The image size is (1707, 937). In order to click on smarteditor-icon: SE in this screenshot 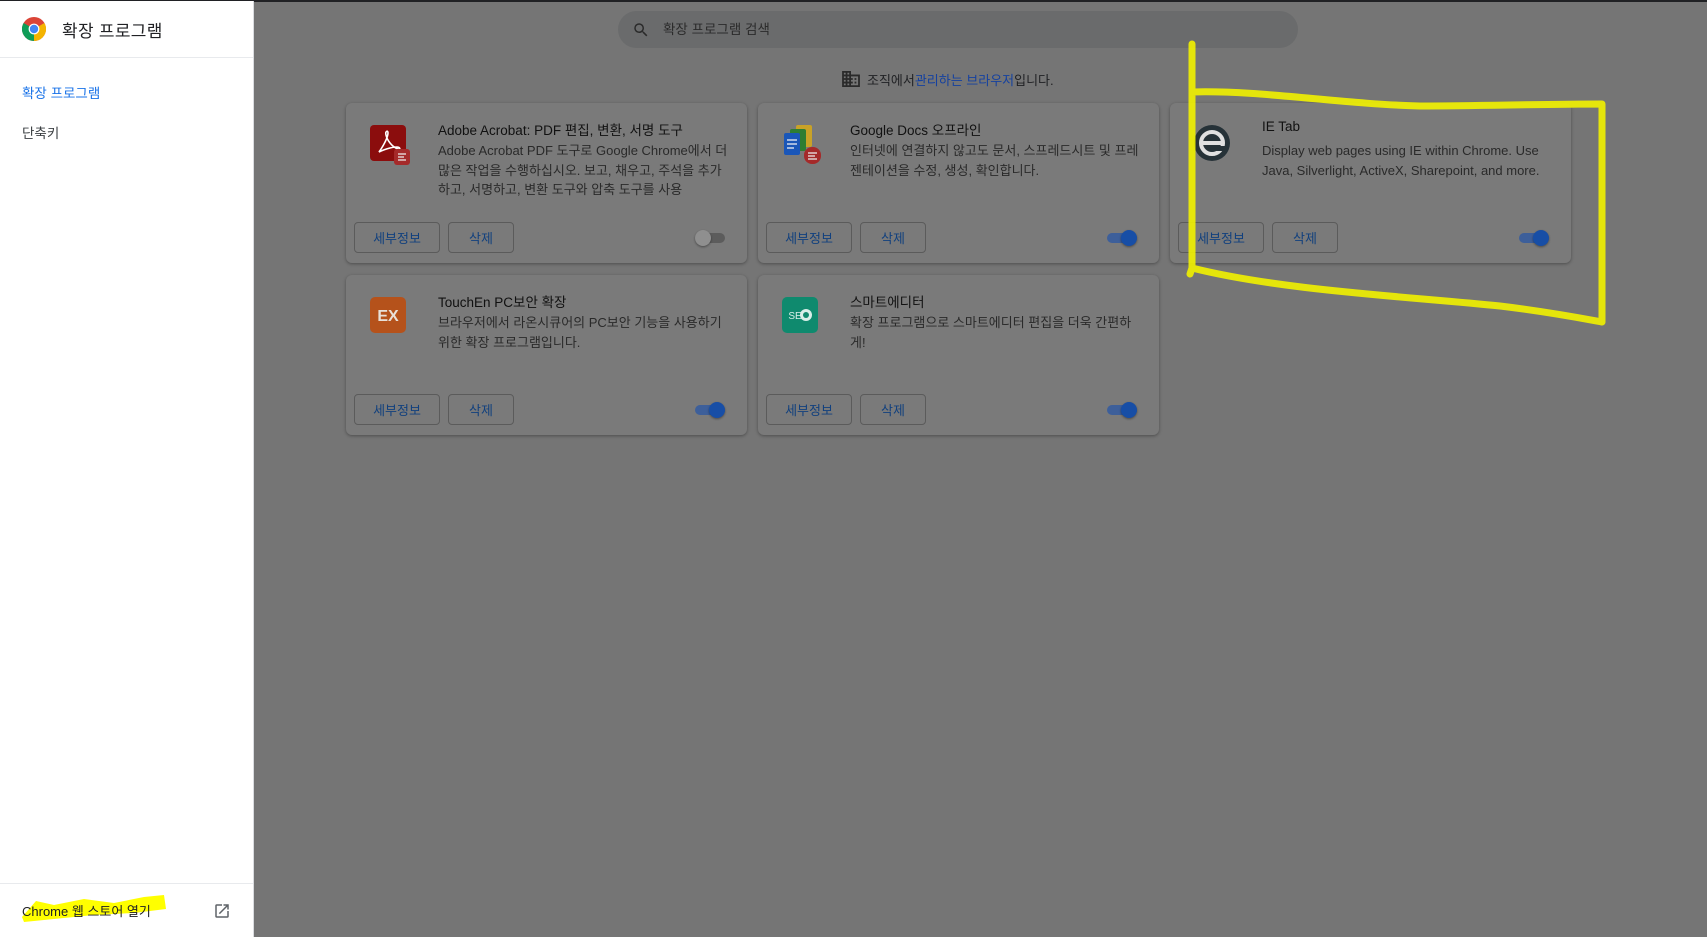, I will do `click(800, 315)`.